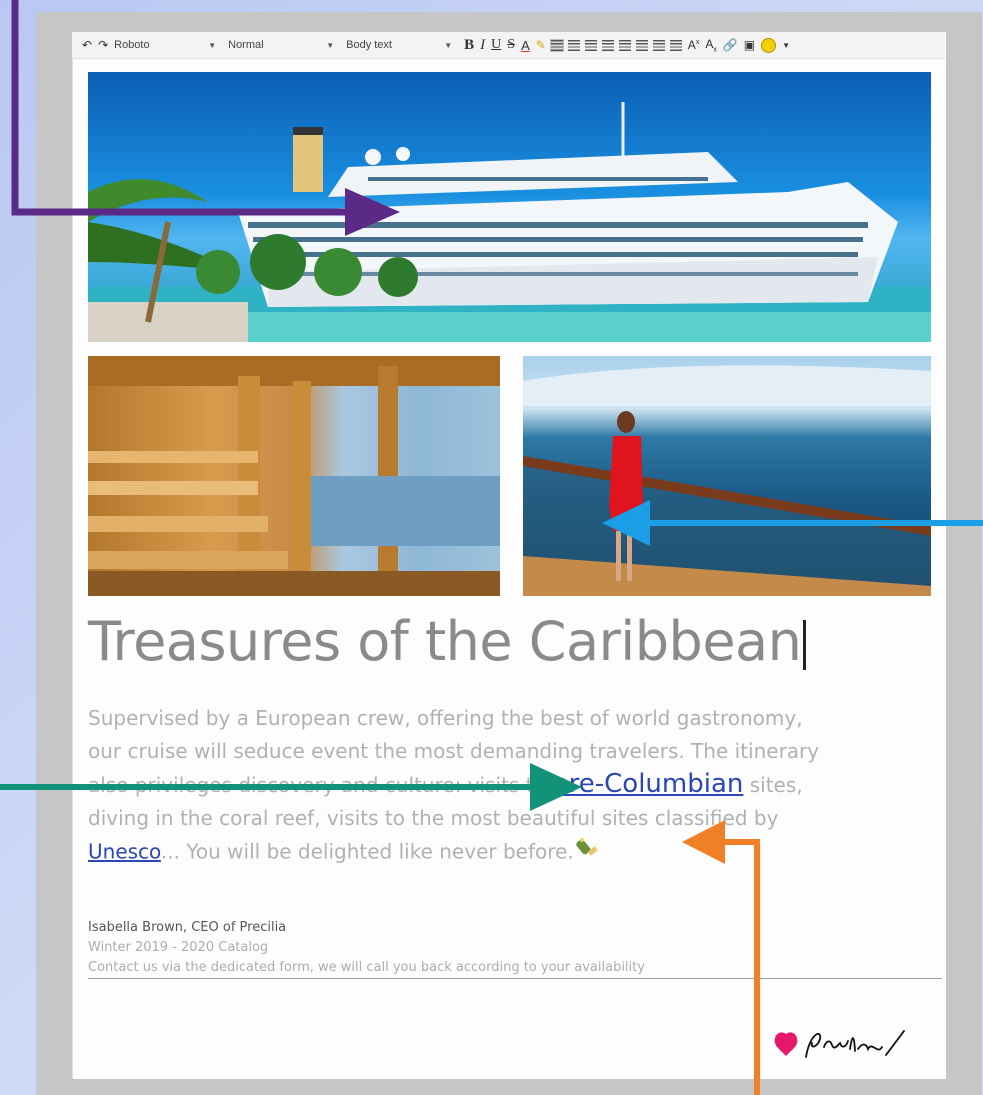 Image resolution: width=983 pixels, height=1095 pixels. I want to click on bold-button: B, so click(469, 45).